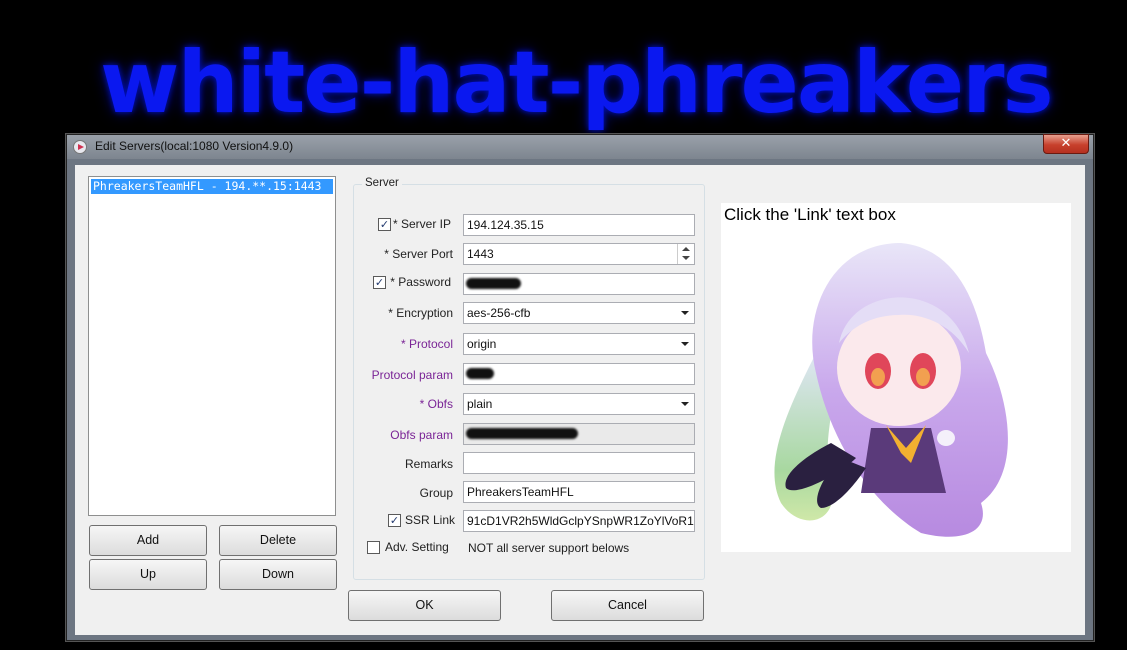 This screenshot has height=650, width=1127. What do you see at coordinates (420, 313) in the screenshot?
I see `encryption-label: * Encryption` at bounding box center [420, 313].